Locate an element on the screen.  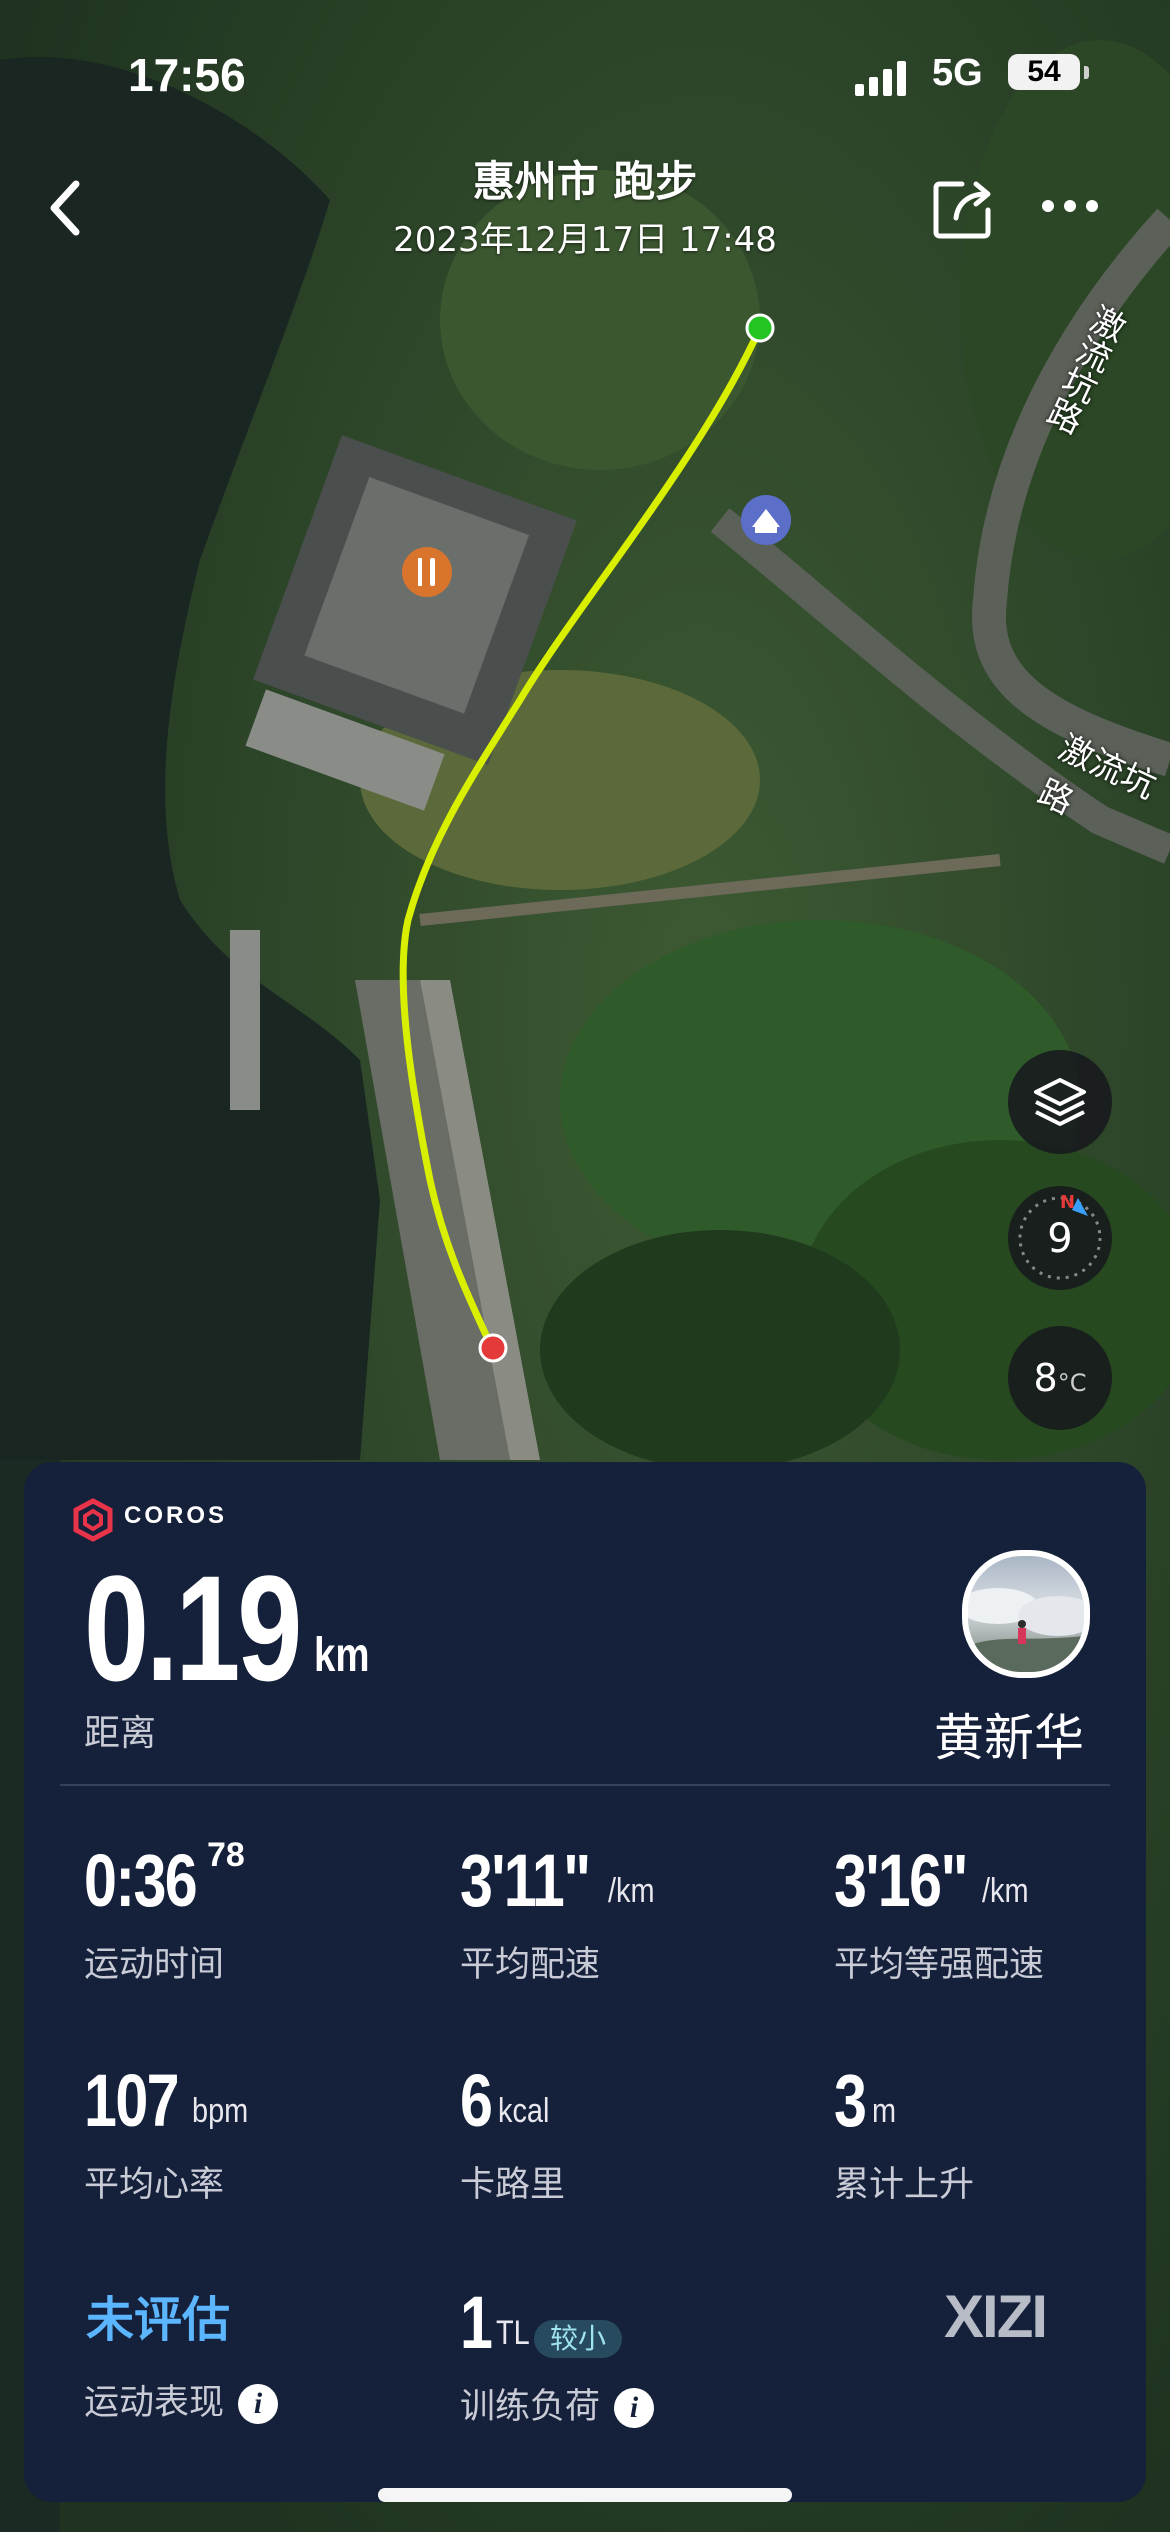
stat-label-avg-grade-pace: 平均等强配速 is located at coordinates (939, 1965).